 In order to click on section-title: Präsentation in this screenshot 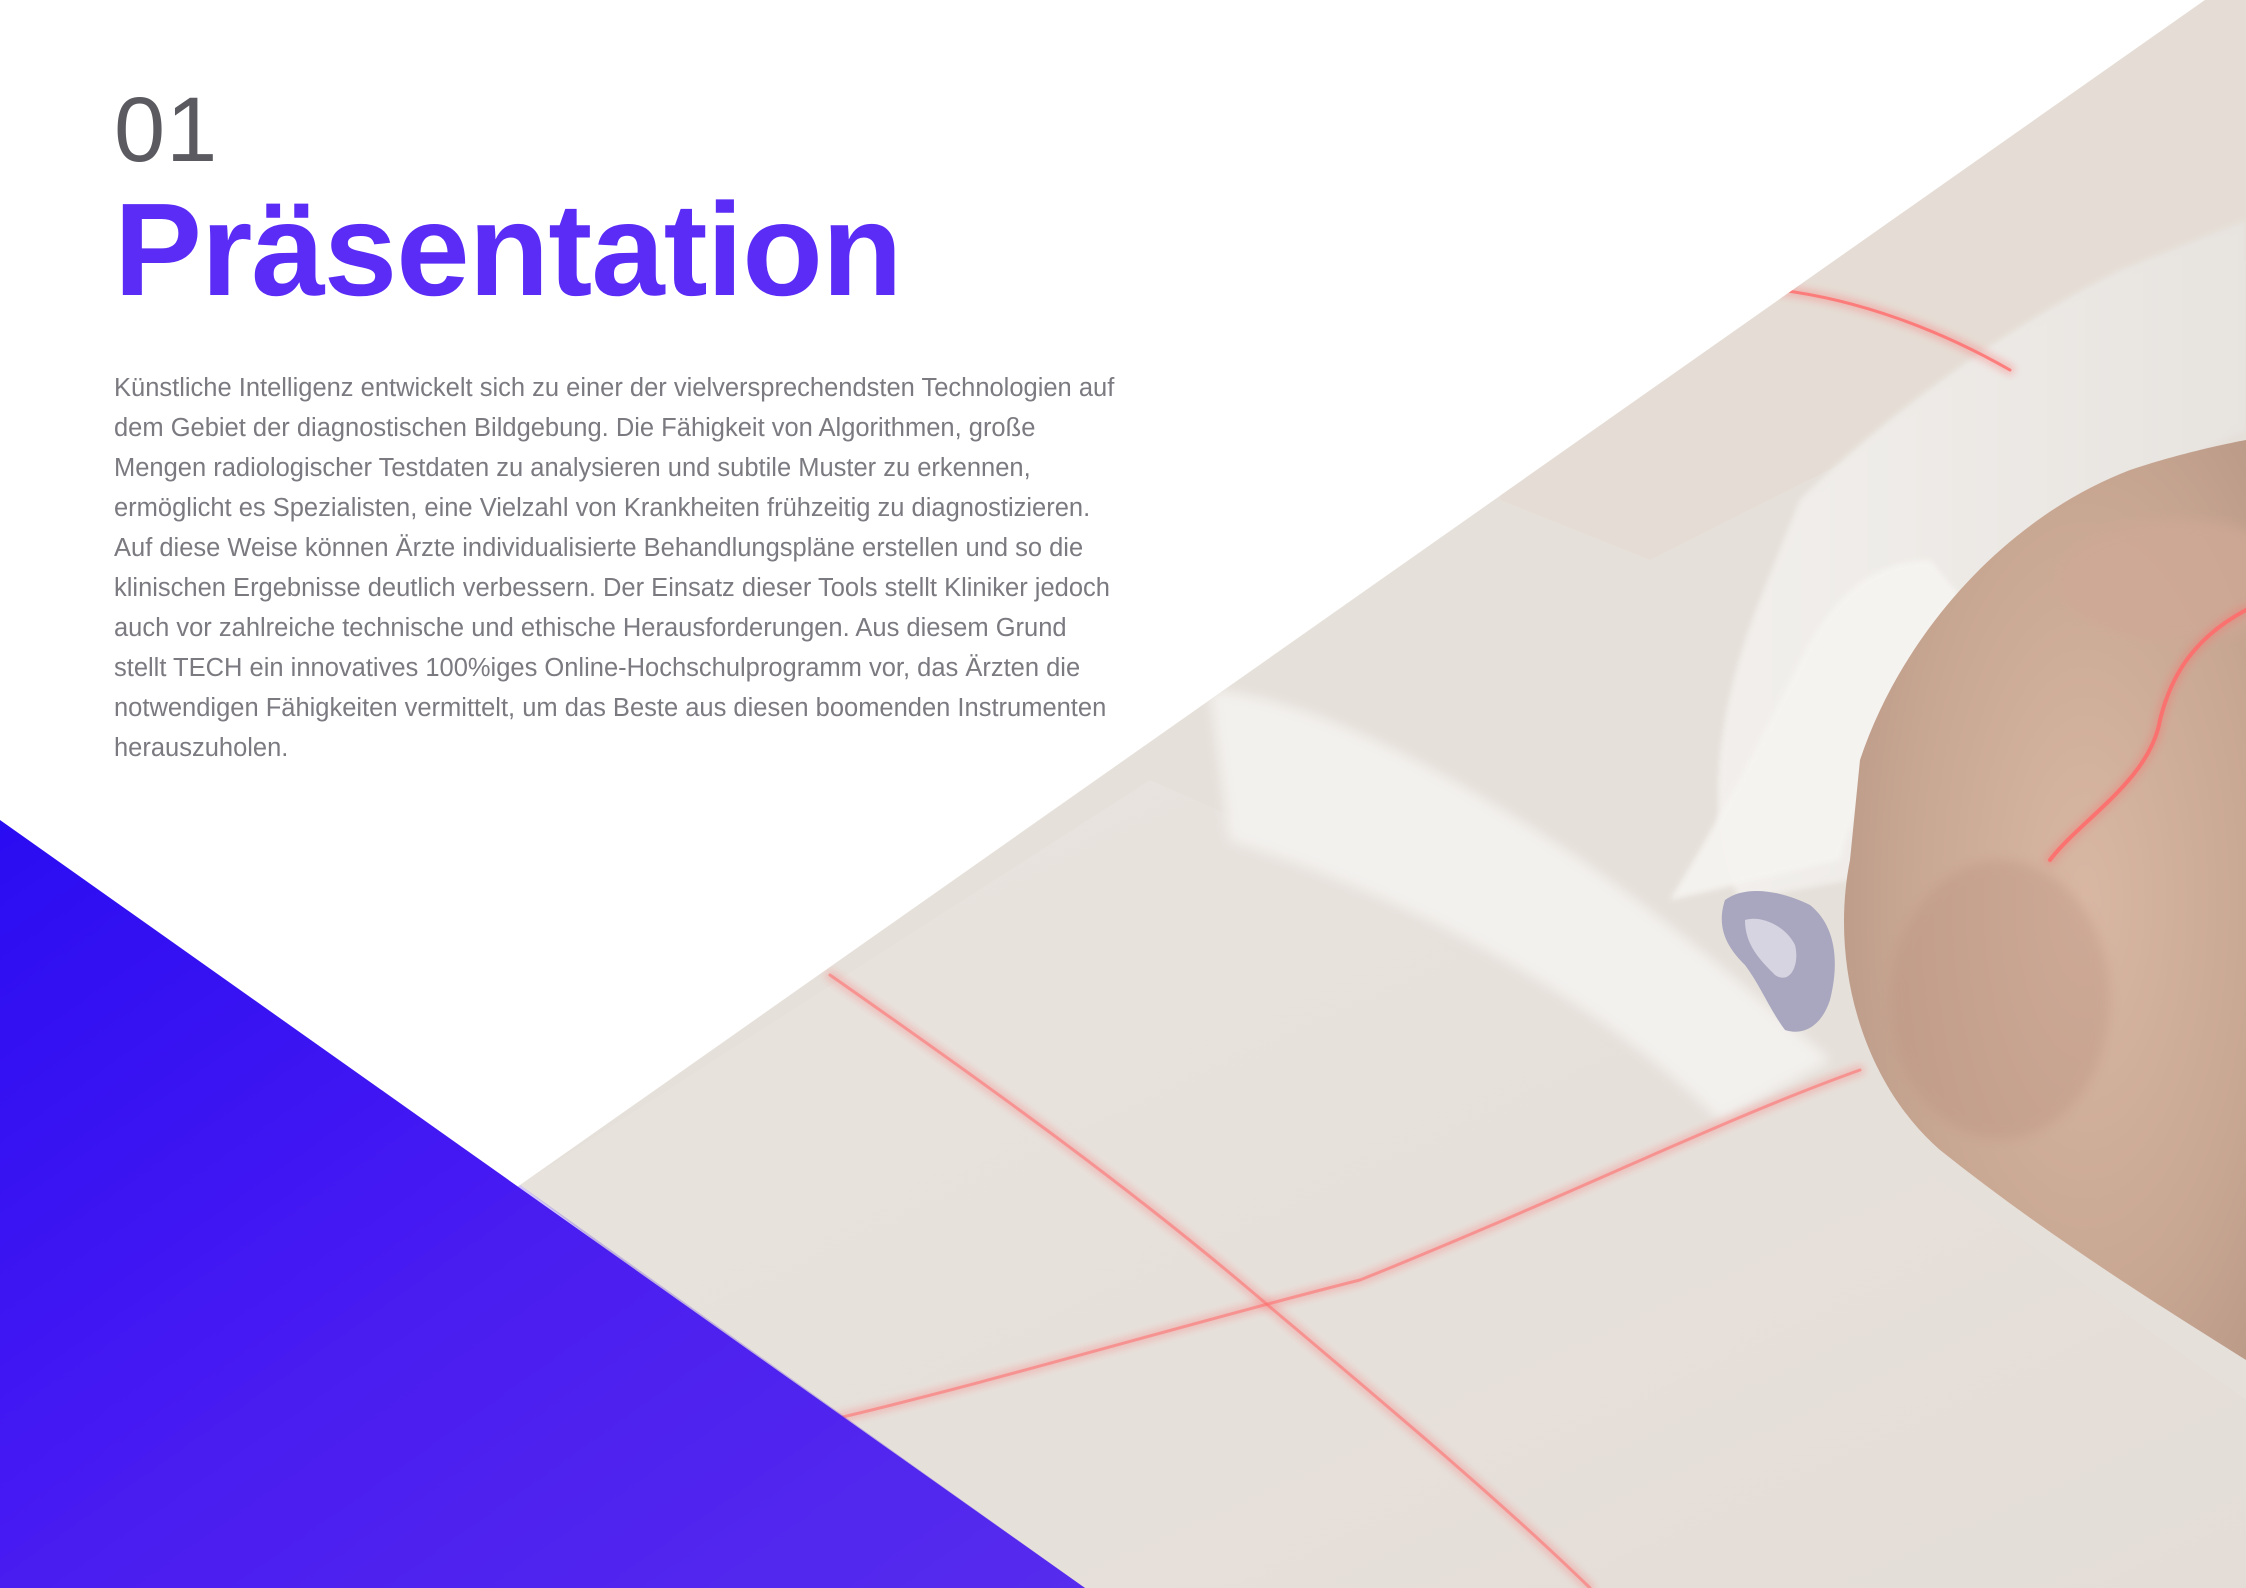, I will do `click(508, 249)`.